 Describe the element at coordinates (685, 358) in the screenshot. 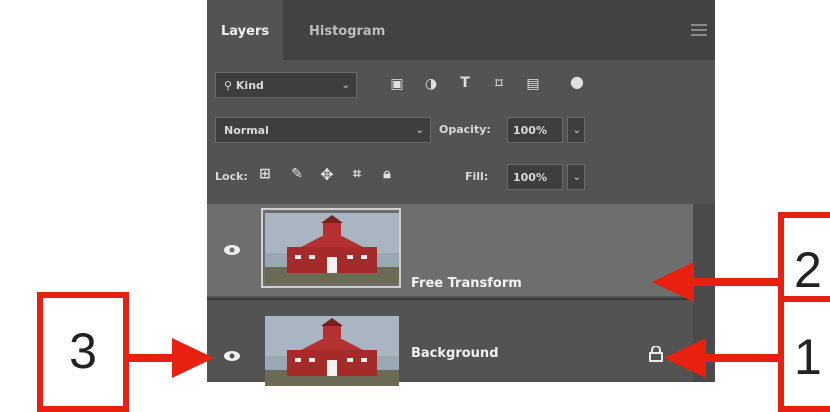

I see `arrow-1-head` at that location.